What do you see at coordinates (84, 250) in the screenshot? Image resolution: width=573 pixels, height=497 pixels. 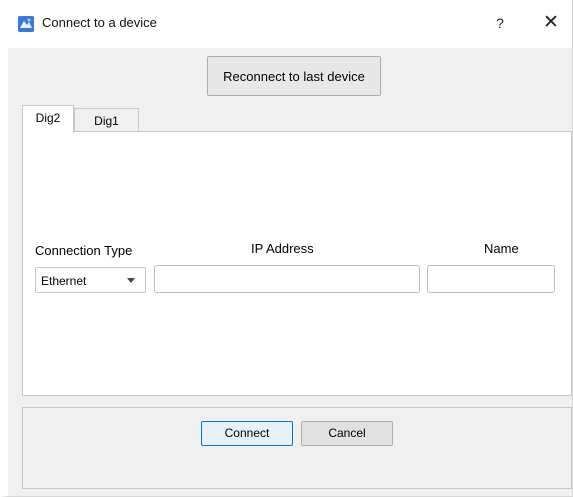 I see `connection-type-label: Connection Type` at bounding box center [84, 250].